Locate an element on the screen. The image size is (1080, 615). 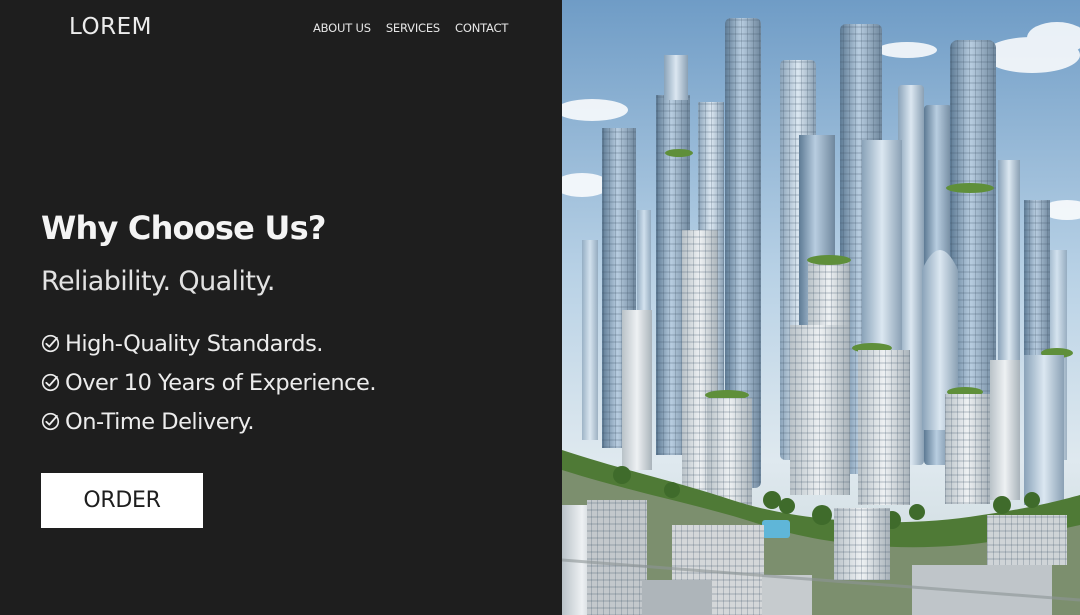
nav-contact: CONTACT is located at coordinates (481, 28).